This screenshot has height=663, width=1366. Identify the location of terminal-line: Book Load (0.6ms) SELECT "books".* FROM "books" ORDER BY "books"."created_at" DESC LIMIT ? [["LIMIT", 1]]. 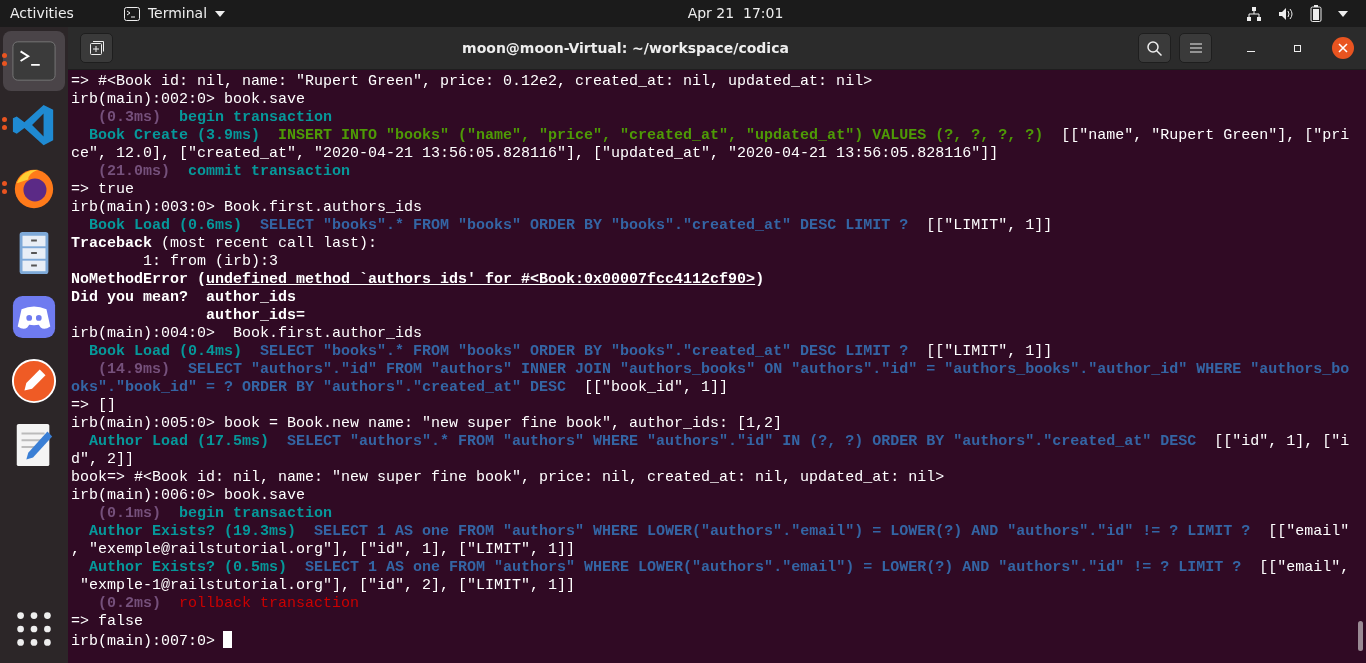
(570, 225).